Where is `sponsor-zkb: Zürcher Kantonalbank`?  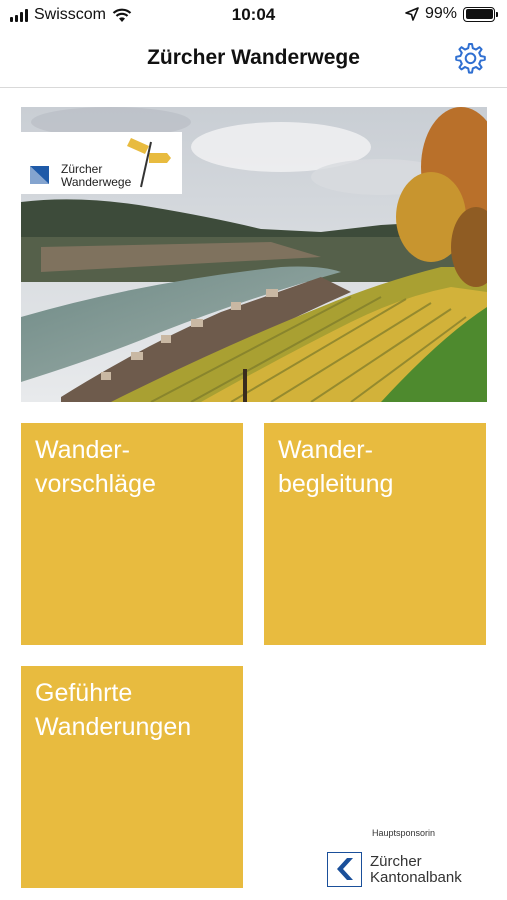 sponsor-zkb: Zürcher Kantonalbank is located at coordinates (394, 869).